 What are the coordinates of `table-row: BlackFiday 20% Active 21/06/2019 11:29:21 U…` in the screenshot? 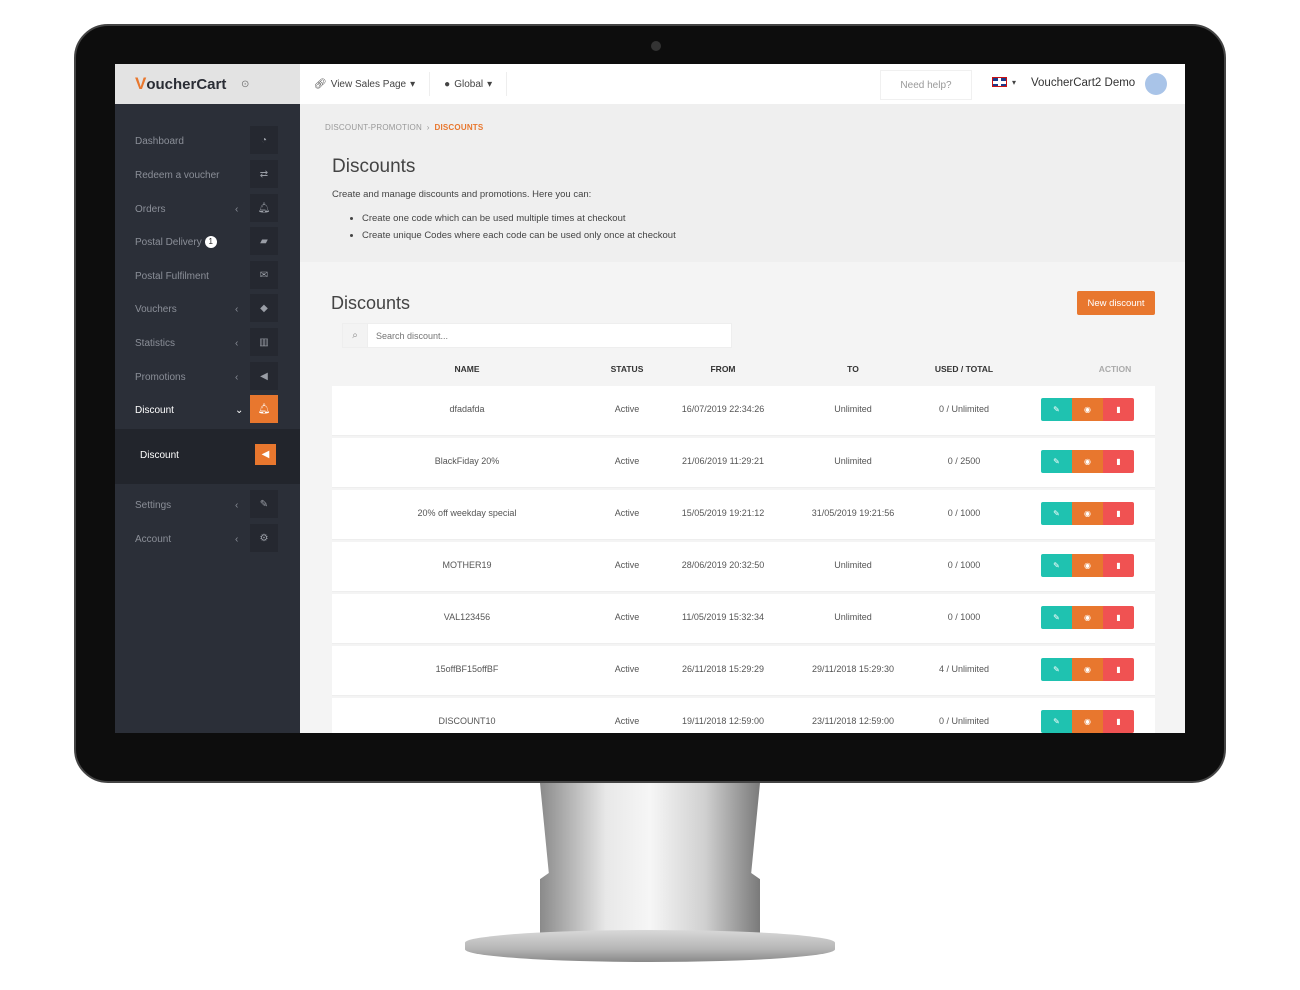 It's located at (743, 463).